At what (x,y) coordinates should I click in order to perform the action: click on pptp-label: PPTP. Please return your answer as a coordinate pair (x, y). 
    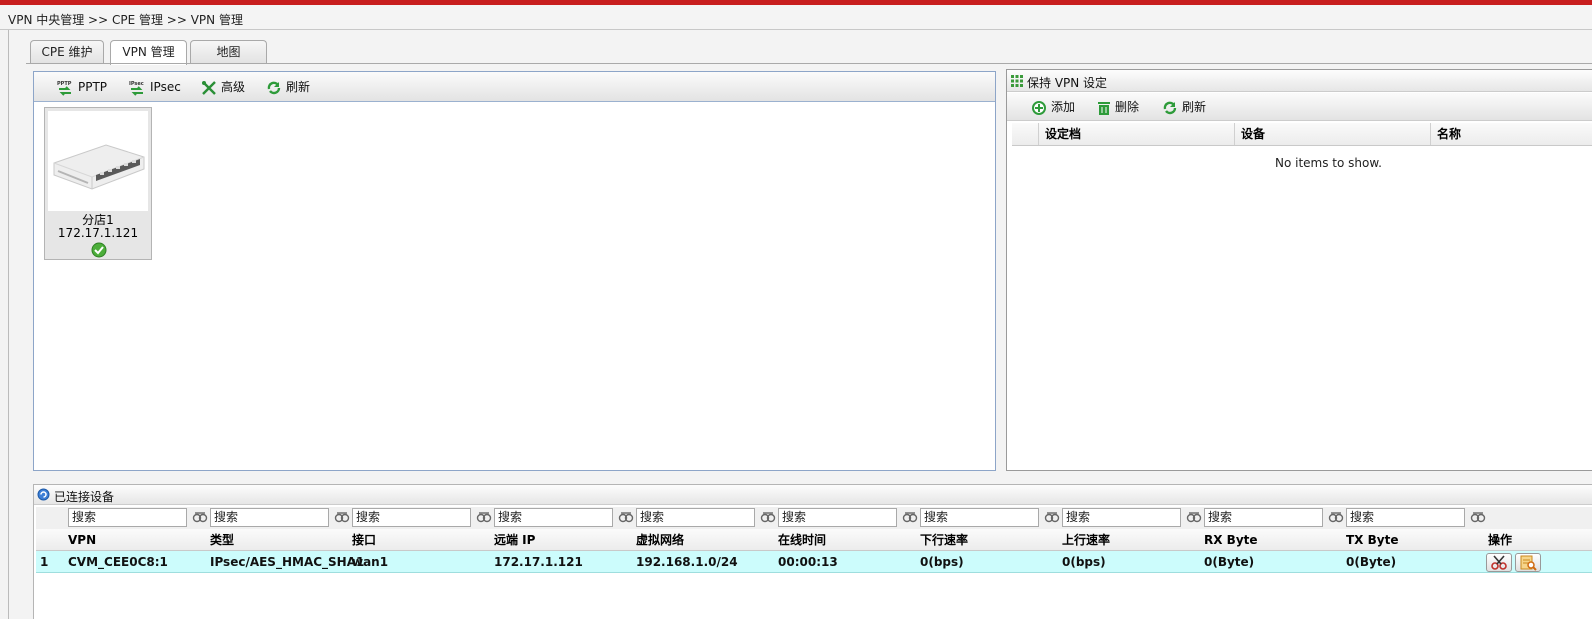
    Looking at the image, I should click on (93, 87).